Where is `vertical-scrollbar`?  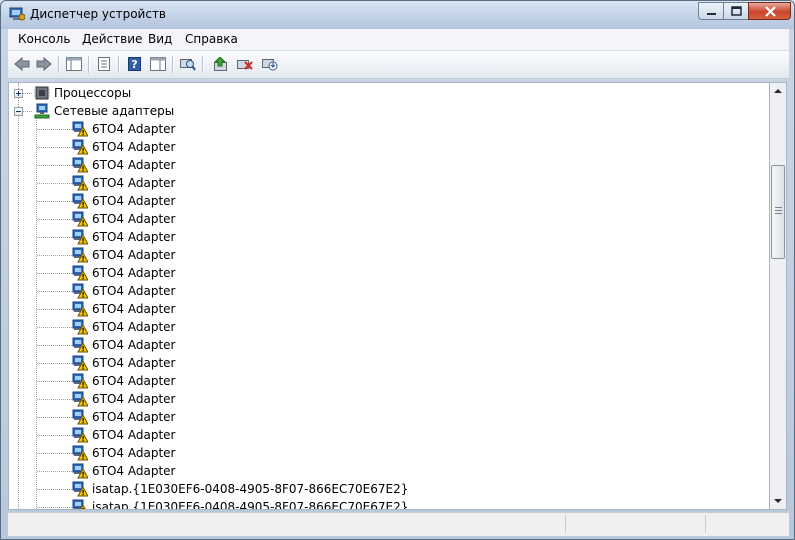
vertical-scrollbar is located at coordinates (778, 296).